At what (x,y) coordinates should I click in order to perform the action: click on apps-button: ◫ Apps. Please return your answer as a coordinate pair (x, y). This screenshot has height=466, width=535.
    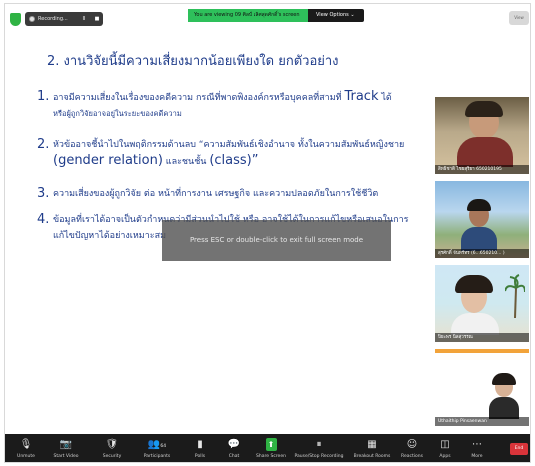
    Looking at the image, I should click on (445, 448).